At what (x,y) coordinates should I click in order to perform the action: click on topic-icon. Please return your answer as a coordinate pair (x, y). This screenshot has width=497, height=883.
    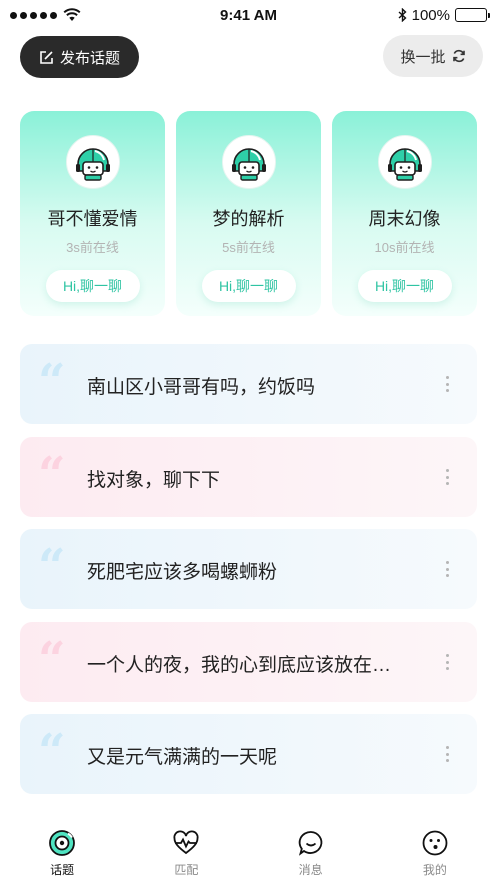
    Looking at the image, I should click on (62, 843).